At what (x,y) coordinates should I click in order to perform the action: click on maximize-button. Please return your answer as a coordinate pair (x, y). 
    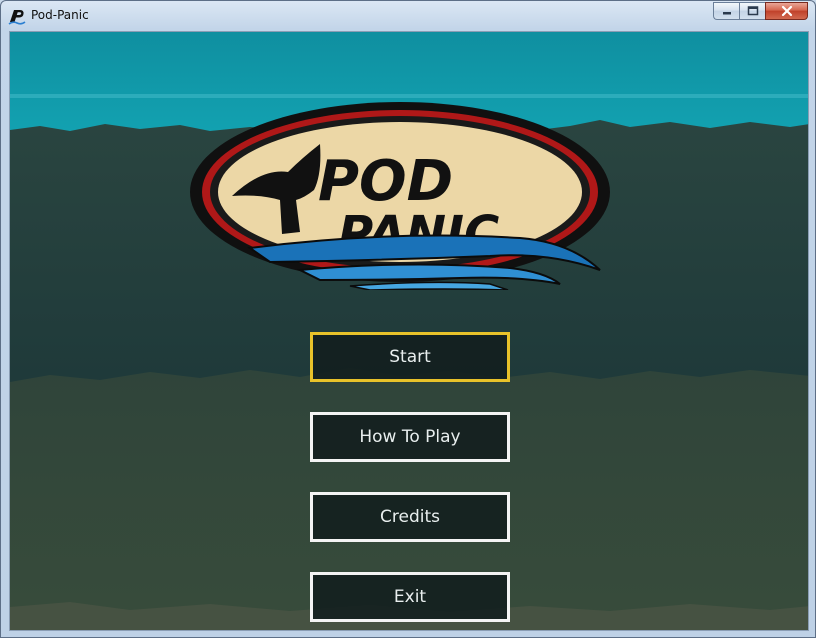
    Looking at the image, I should click on (752, 11).